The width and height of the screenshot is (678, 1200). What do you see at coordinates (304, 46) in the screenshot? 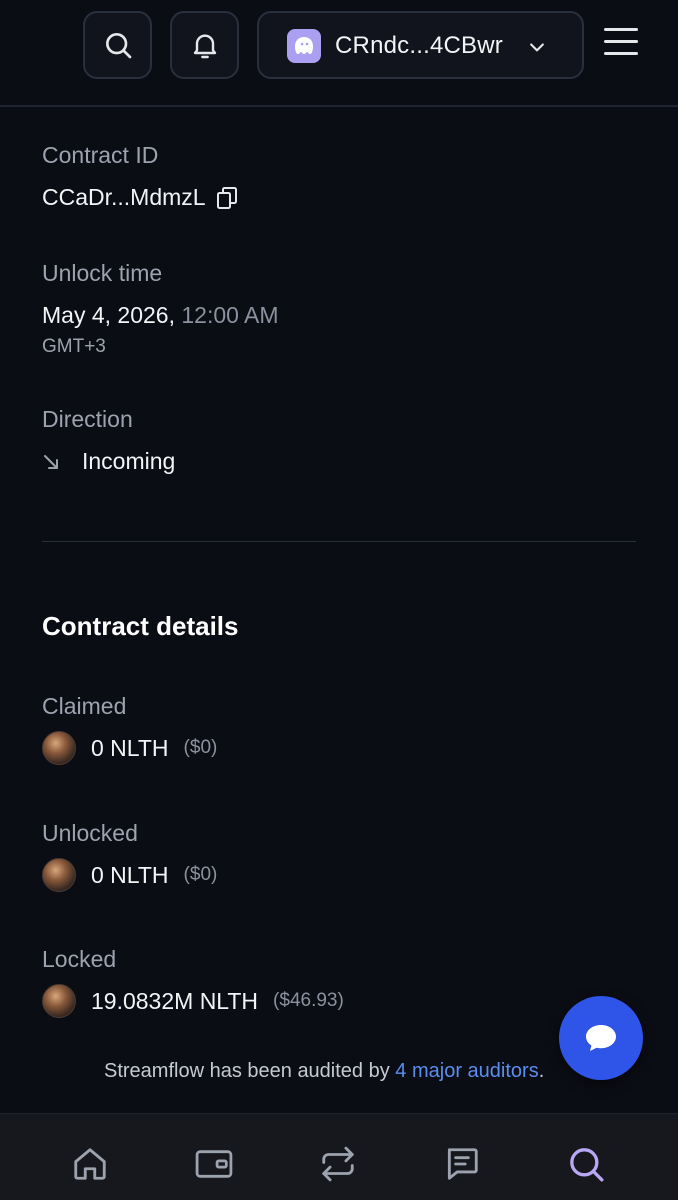
I see `wallet-ghost-icon` at bounding box center [304, 46].